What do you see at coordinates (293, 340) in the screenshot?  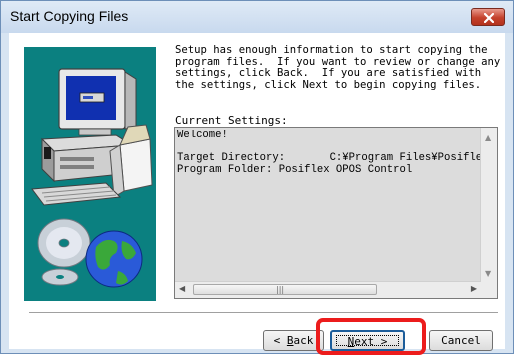 I see `back-button: < Back` at bounding box center [293, 340].